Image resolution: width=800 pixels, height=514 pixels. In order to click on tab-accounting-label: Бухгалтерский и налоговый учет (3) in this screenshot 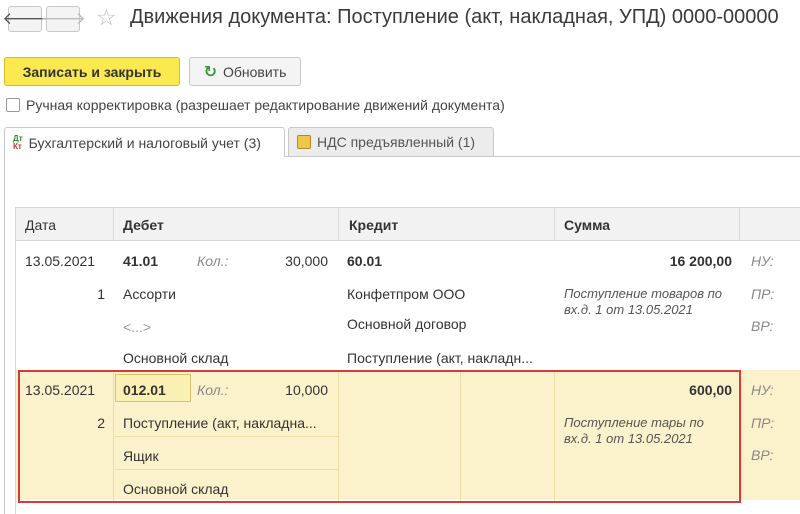, I will do `click(144, 142)`.